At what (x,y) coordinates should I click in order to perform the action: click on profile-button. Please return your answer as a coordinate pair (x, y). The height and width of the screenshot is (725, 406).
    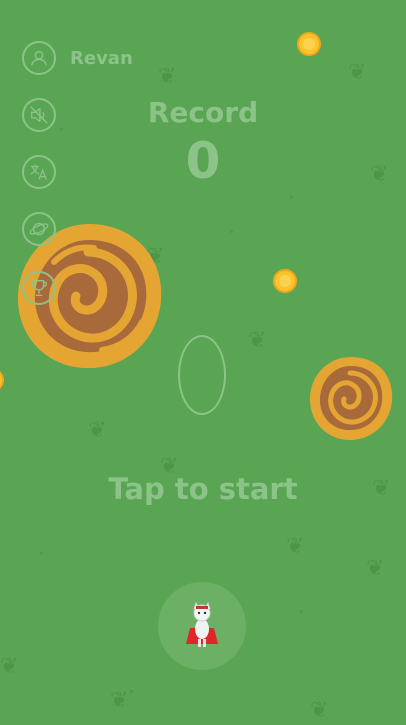
    Looking at the image, I should click on (39, 58).